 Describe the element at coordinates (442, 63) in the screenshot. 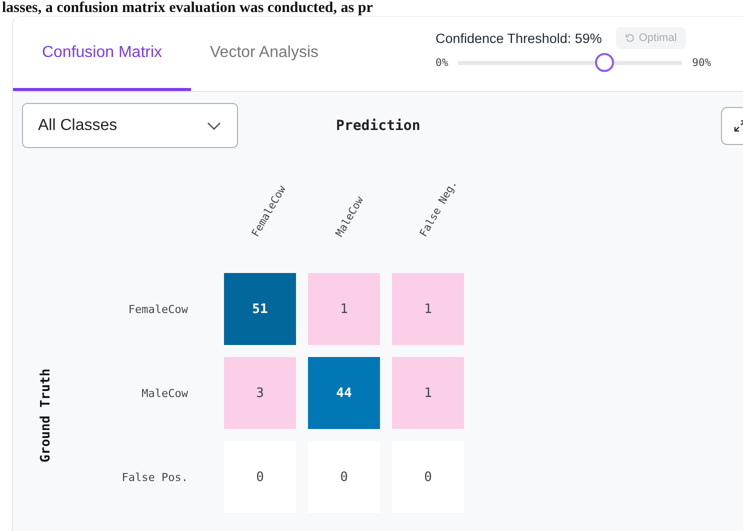

I see `slider-min-label: 0%` at that location.